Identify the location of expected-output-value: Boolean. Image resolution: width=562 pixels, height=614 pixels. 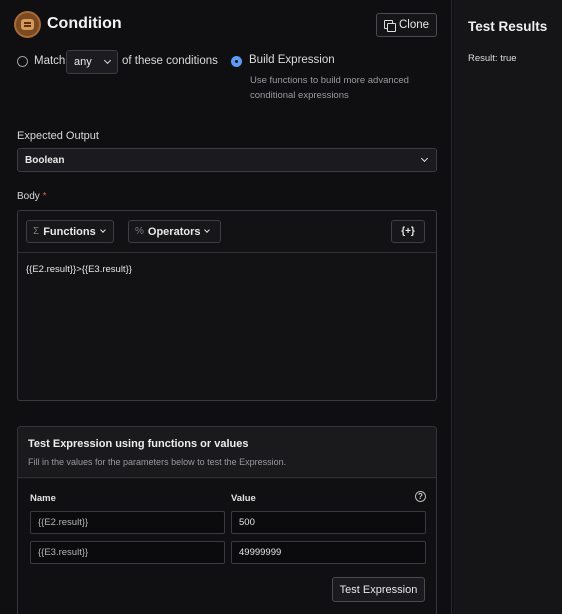
(45, 160).